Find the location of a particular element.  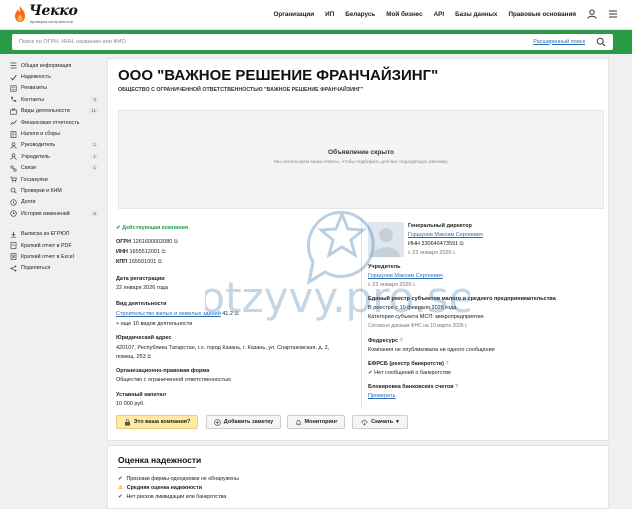

bell-icon is located at coordinates (298, 422).